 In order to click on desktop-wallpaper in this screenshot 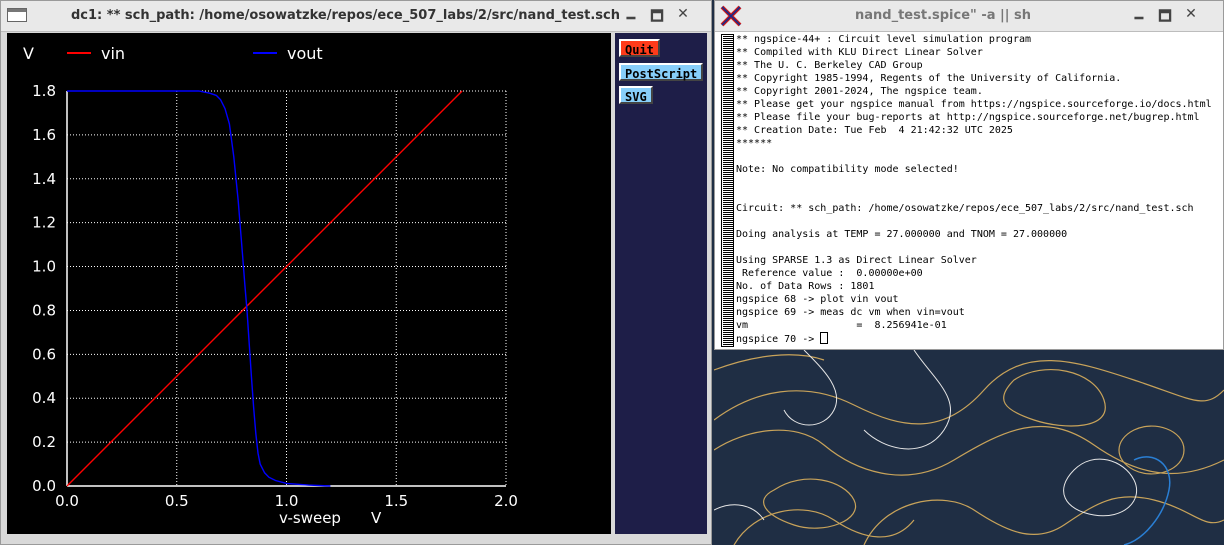, I will do `click(969, 447)`.